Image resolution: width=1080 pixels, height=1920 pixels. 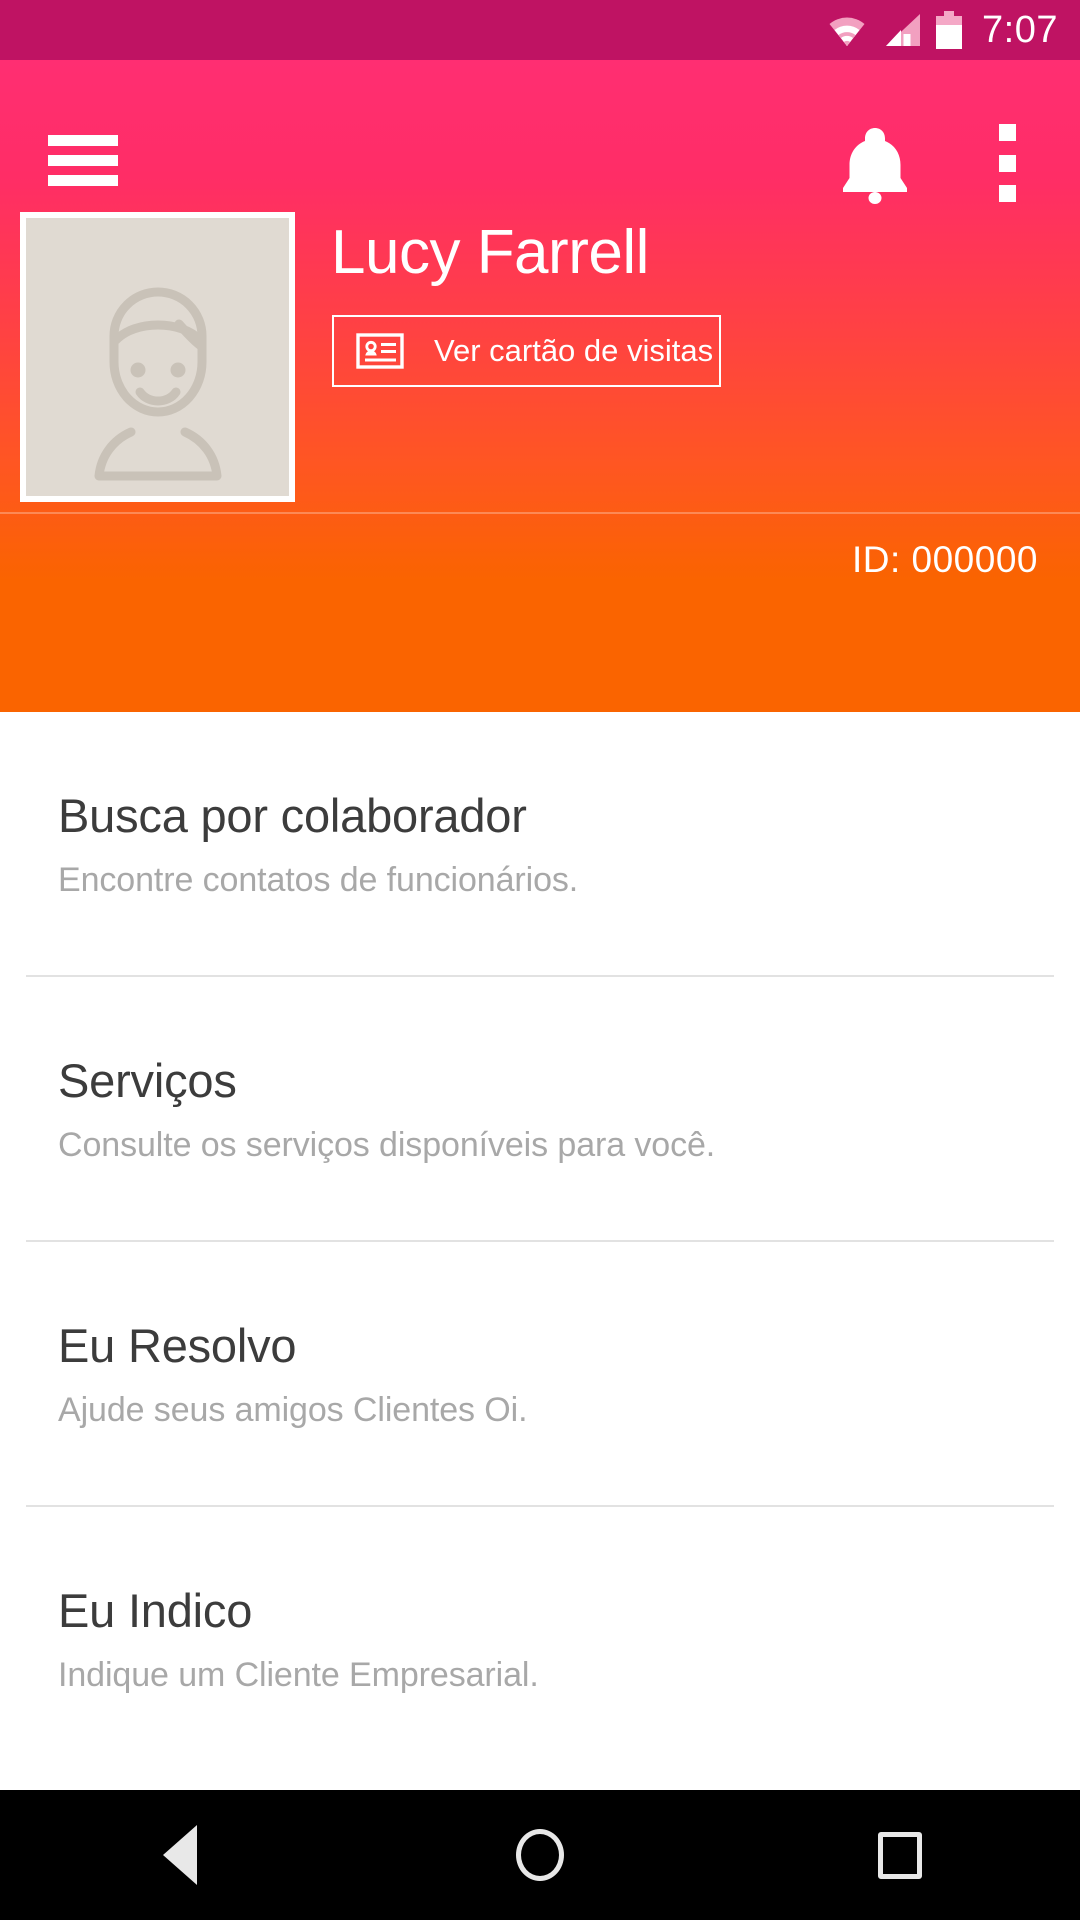 What do you see at coordinates (318, 879) in the screenshot?
I see `list-item-subtitle: Encontre contatos de funcionários.` at bounding box center [318, 879].